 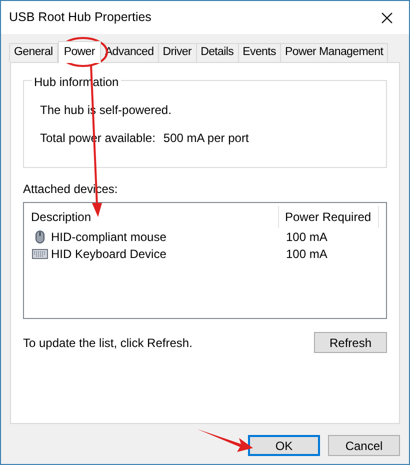 I want to click on total-power-value: 500 mA per port, so click(x=206, y=138).